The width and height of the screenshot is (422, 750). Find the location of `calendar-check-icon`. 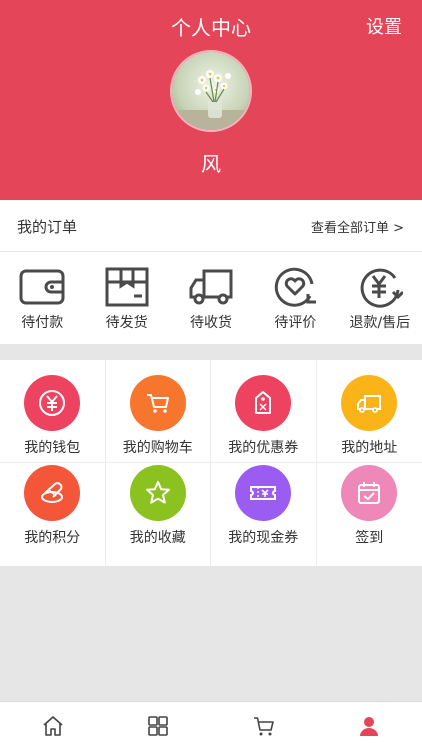

calendar-check-icon is located at coordinates (369, 493).